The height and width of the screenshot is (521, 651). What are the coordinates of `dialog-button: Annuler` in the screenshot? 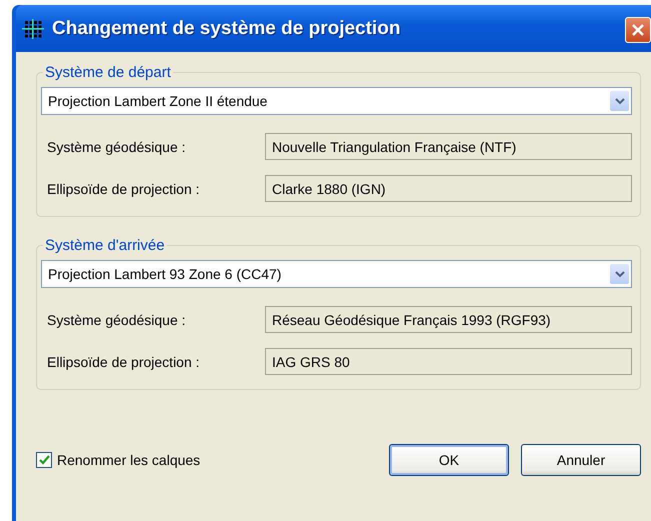 It's located at (581, 460).